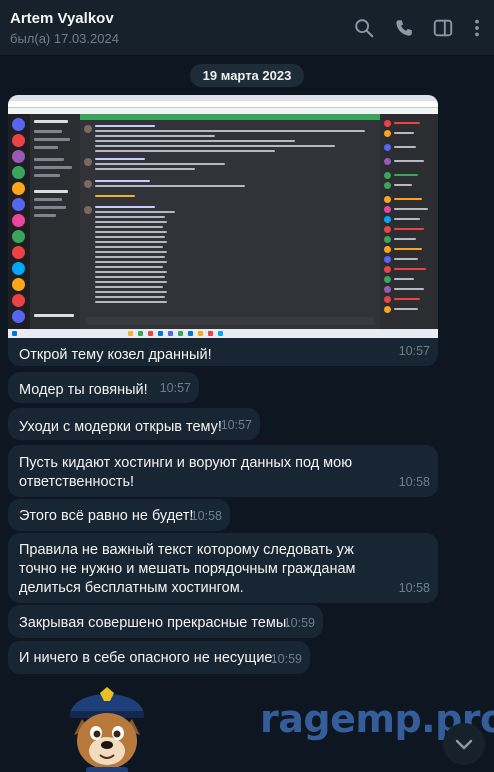 The width and height of the screenshot is (494, 772). What do you see at coordinates (364, 28) in the screenshot?
I see `search-icon` at bounding box center [364, 28].